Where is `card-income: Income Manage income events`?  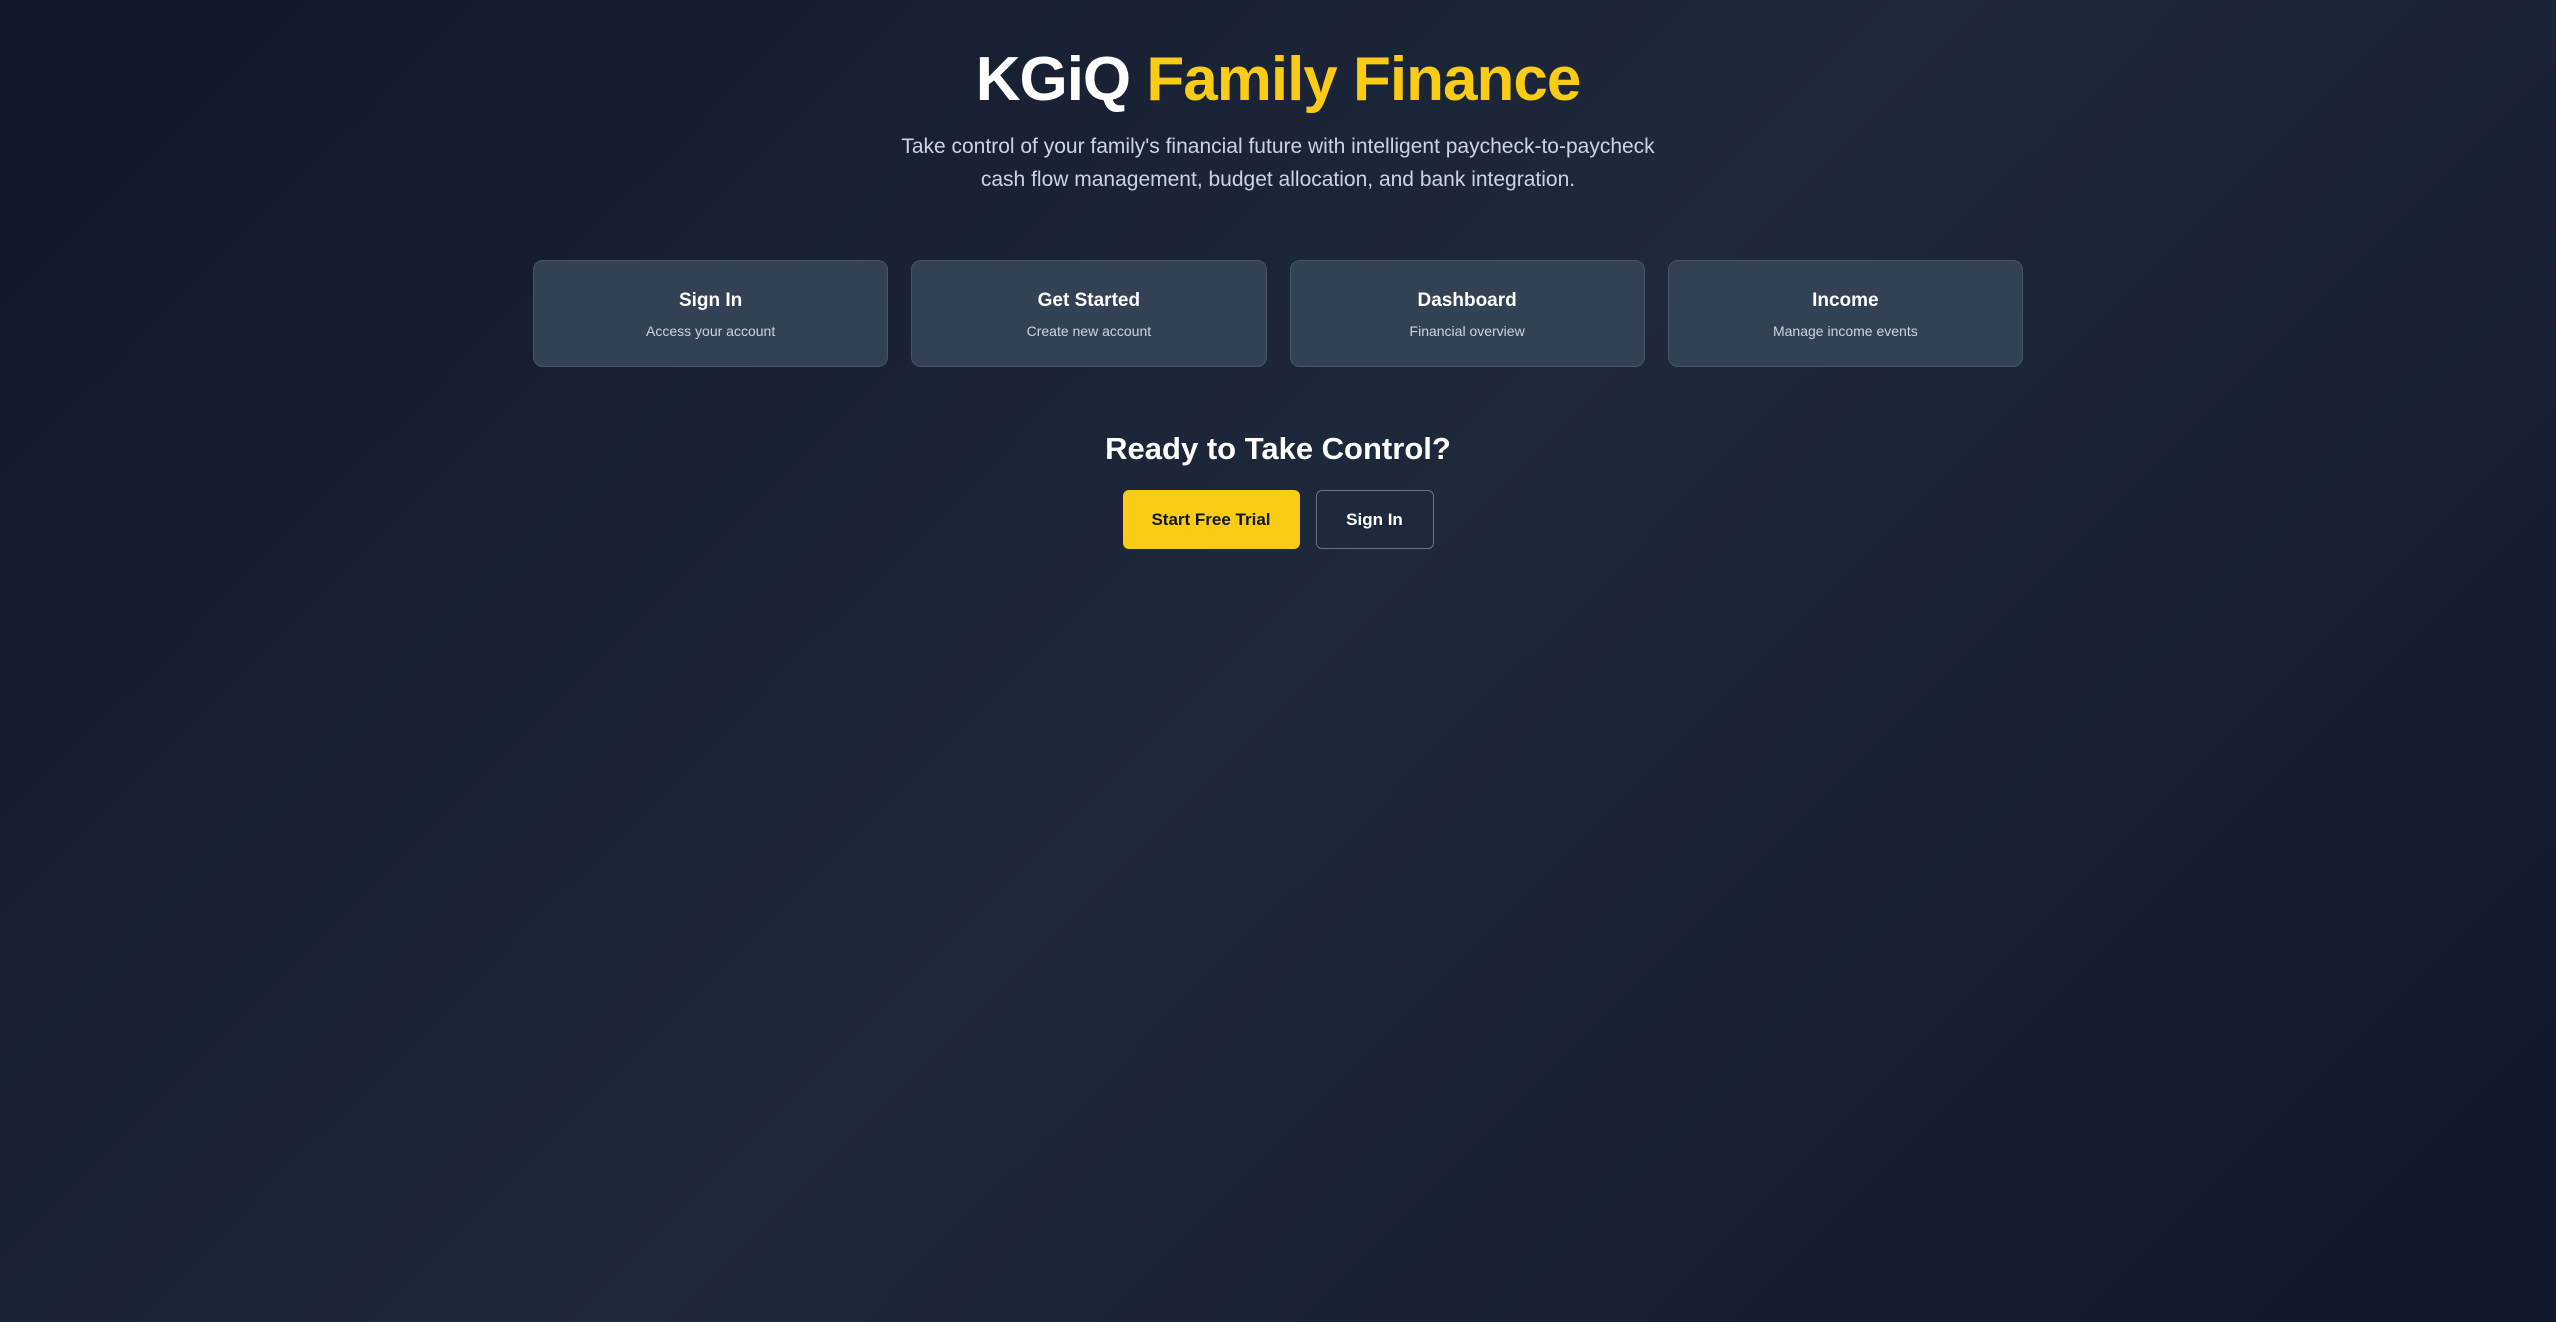 card-income: Income Manage income events is located at coordinates (1845, 313).